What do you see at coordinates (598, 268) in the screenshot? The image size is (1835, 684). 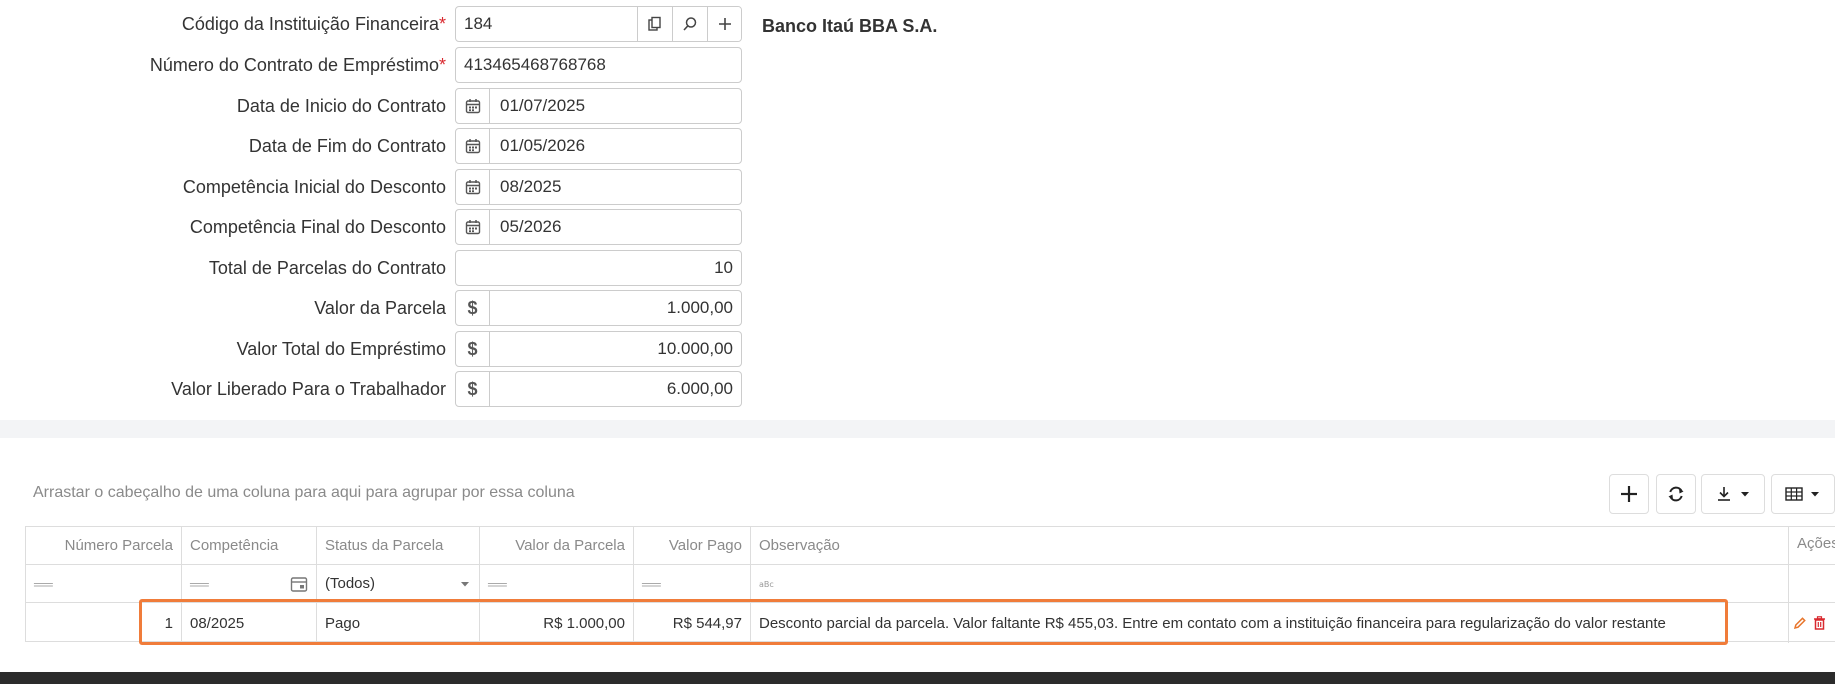 I see `total-installments-field: 10` at bounding box center [598, 268].